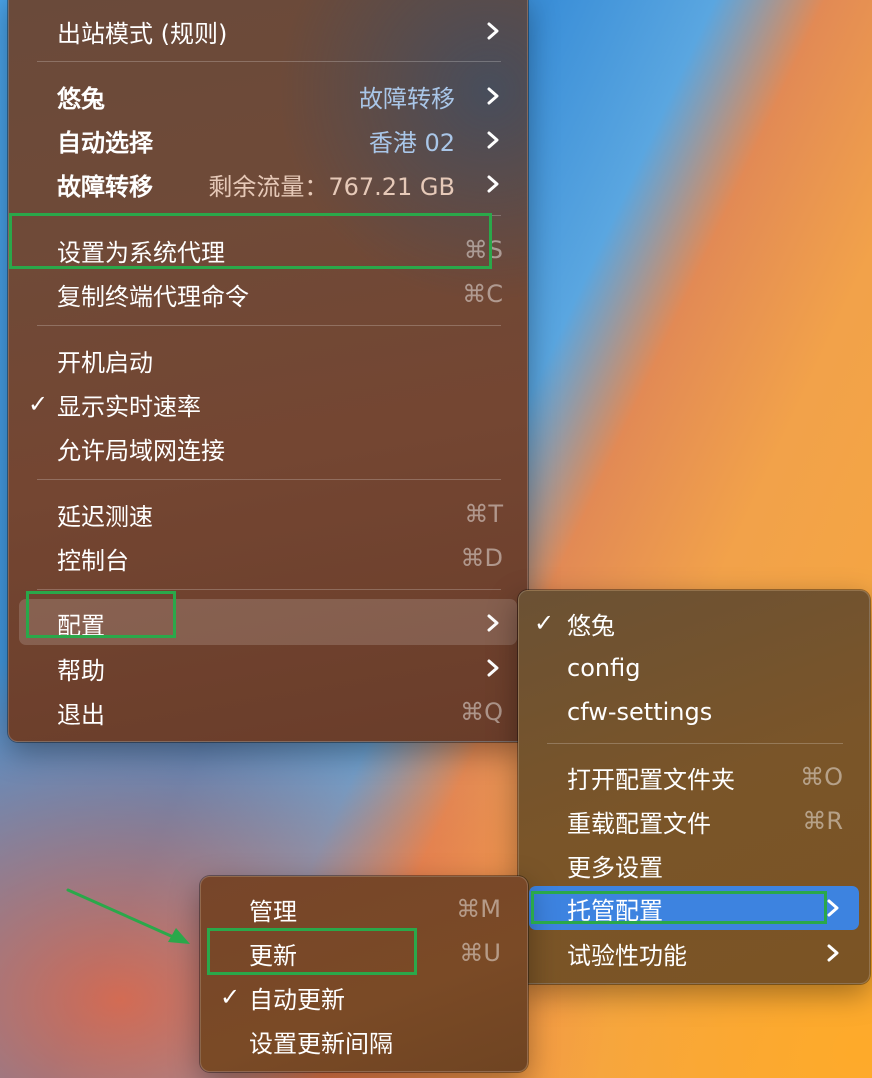 The image size is (872, 1078). I want to click on auto-update-label: 自动更新, so click(297, 999).